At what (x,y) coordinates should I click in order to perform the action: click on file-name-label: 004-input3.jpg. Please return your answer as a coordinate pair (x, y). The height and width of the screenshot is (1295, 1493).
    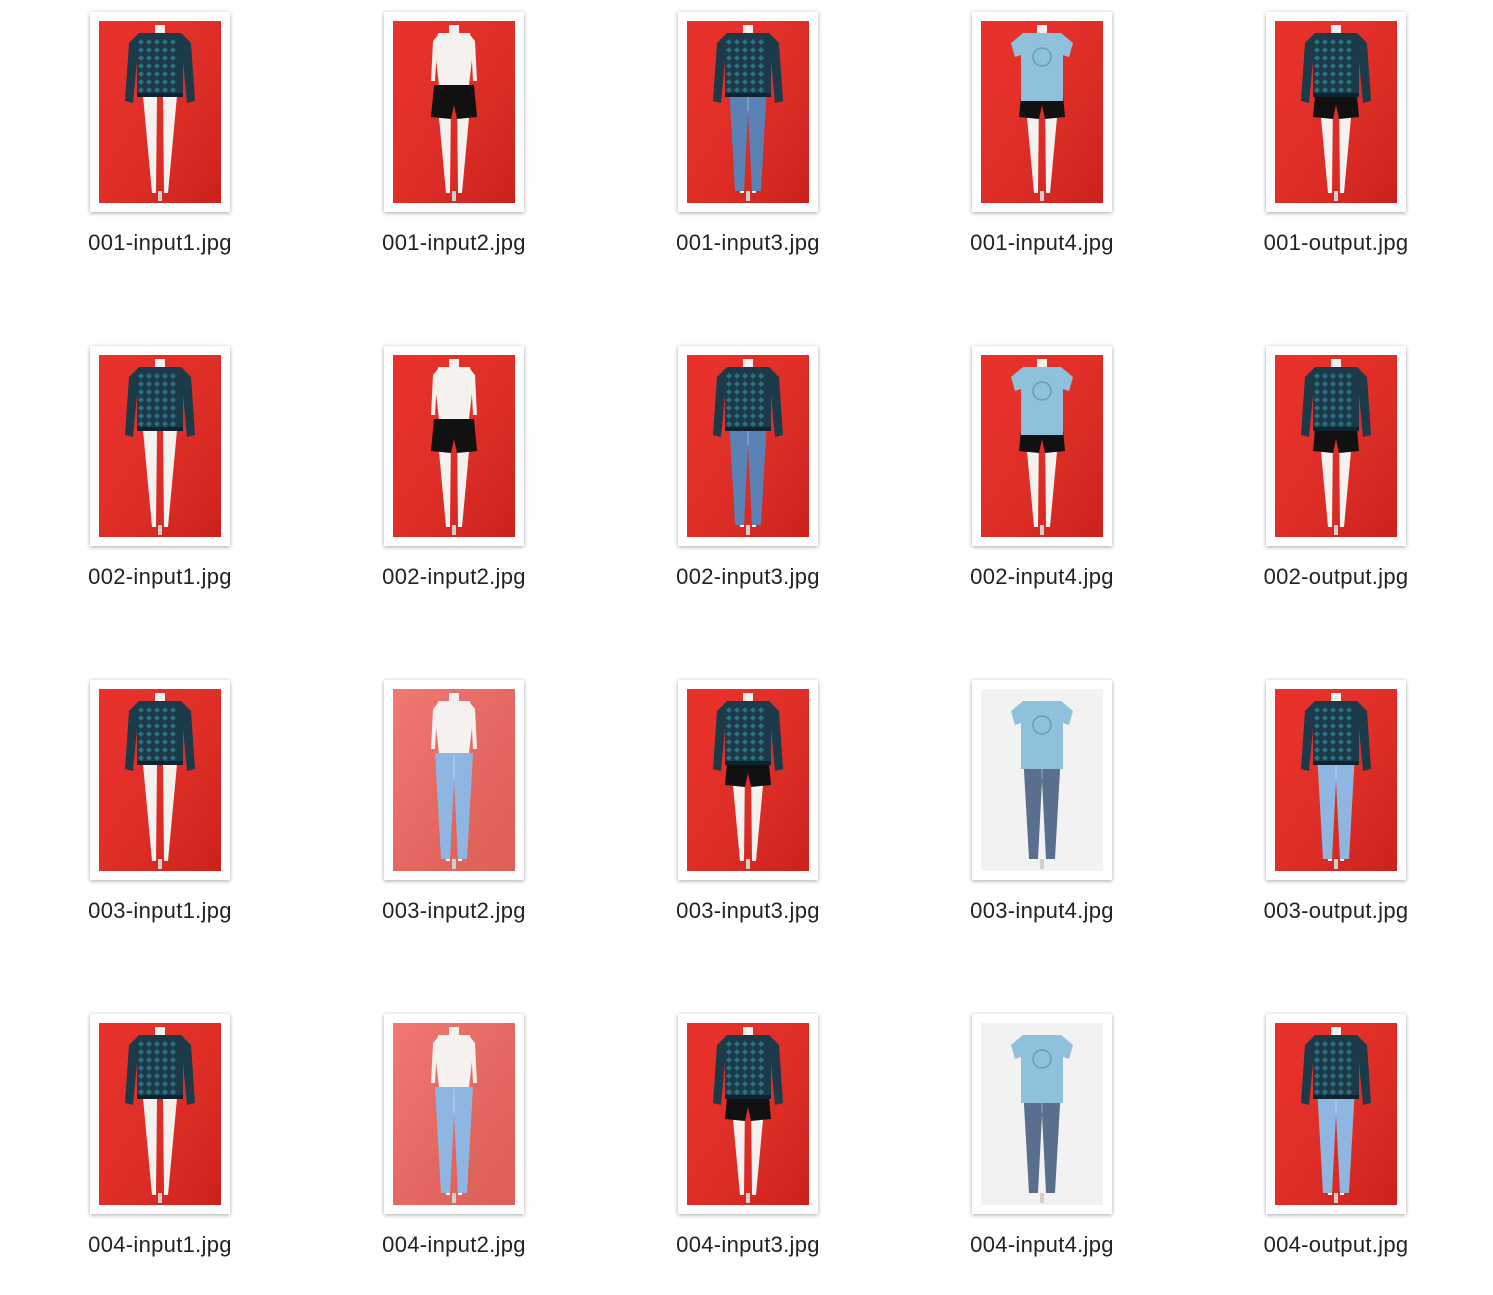
    Looking at the image, I should click on (748, 1245).